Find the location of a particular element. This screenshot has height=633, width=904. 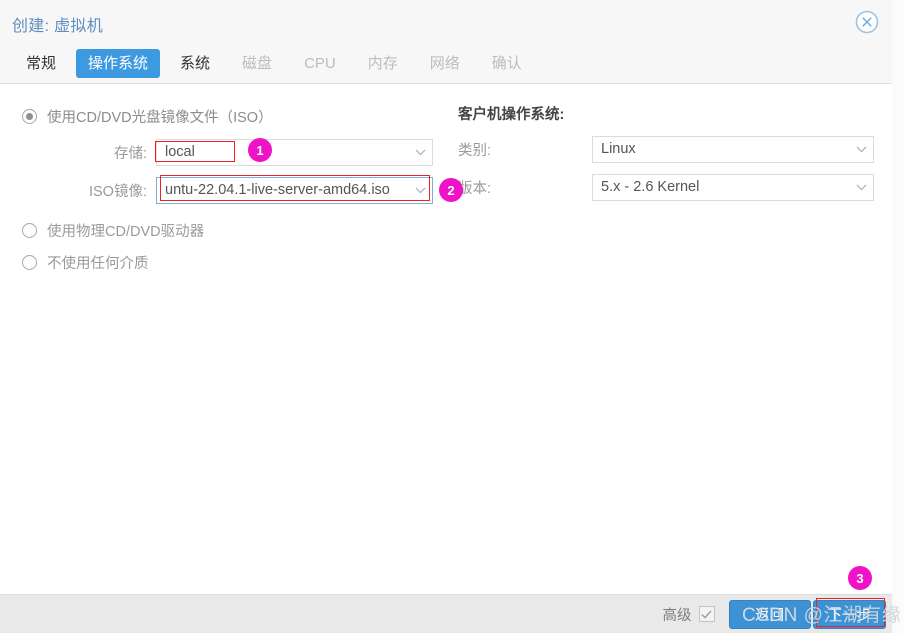

radio-button-iso-file is located at coordinates (29, 116).